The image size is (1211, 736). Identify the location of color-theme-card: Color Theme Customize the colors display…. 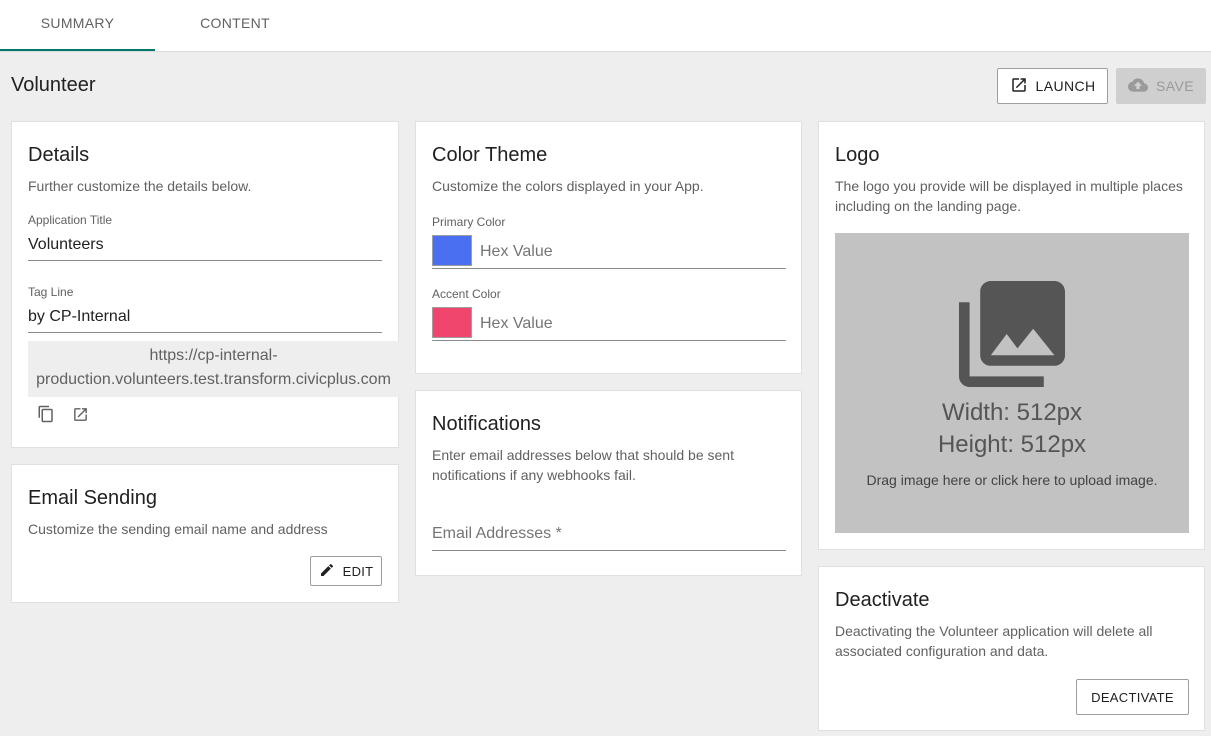
(608, 247).